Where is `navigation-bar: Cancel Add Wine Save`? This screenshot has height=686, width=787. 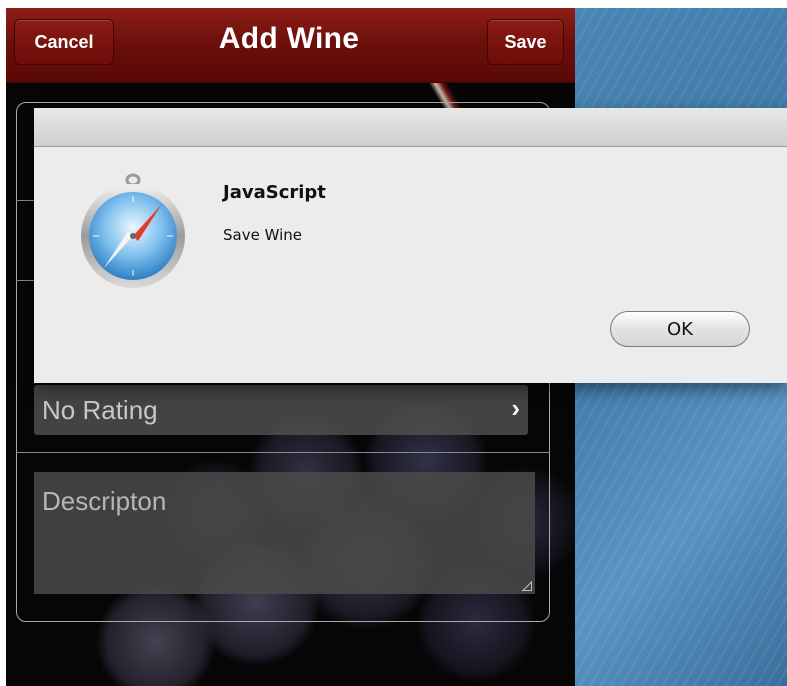
navigation-bar: Cancel Add Wine Save is located at coordinates (290, 45).